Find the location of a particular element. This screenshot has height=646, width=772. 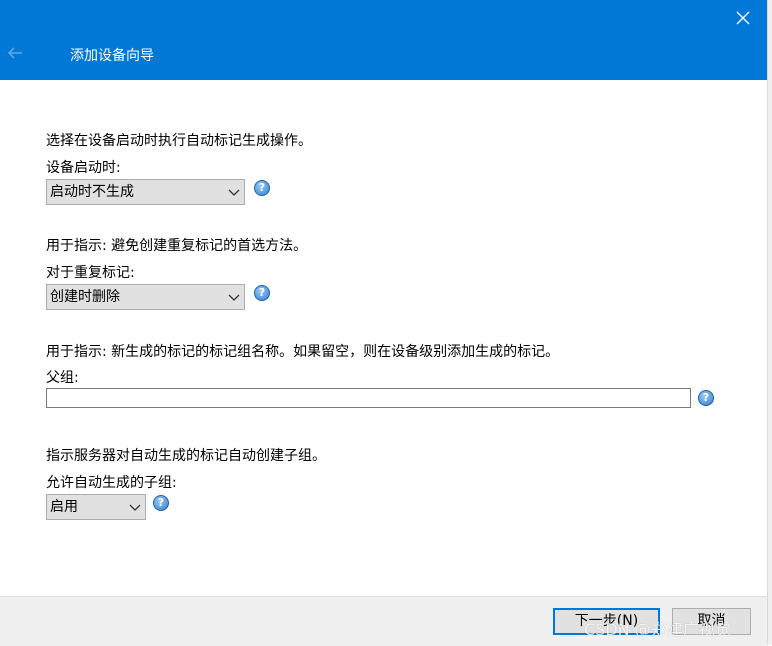

startup-description: 选择在设备启动时执行自动标记生成操作。 is located at coordinates (179, 141).